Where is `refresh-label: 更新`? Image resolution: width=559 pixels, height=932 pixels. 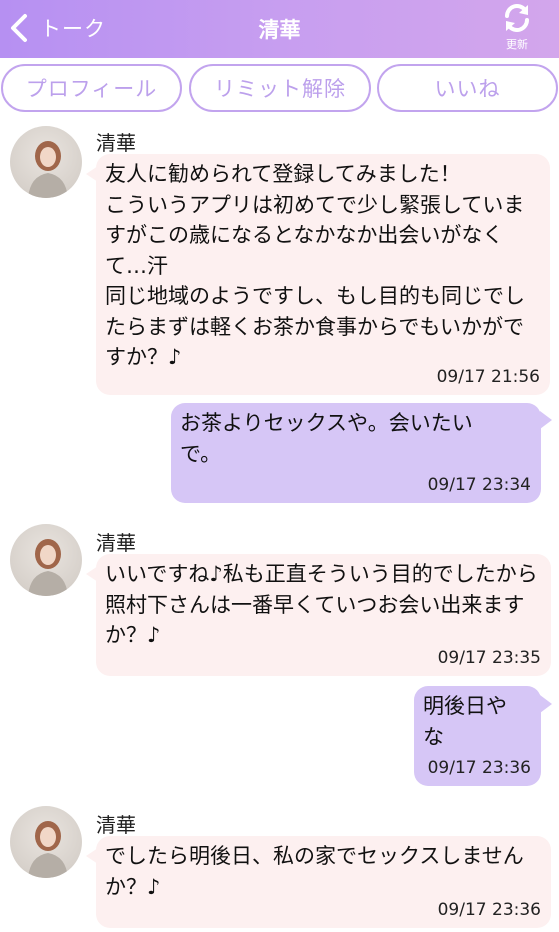 refresh-label: 更新 is located at coordinates (517, 44).